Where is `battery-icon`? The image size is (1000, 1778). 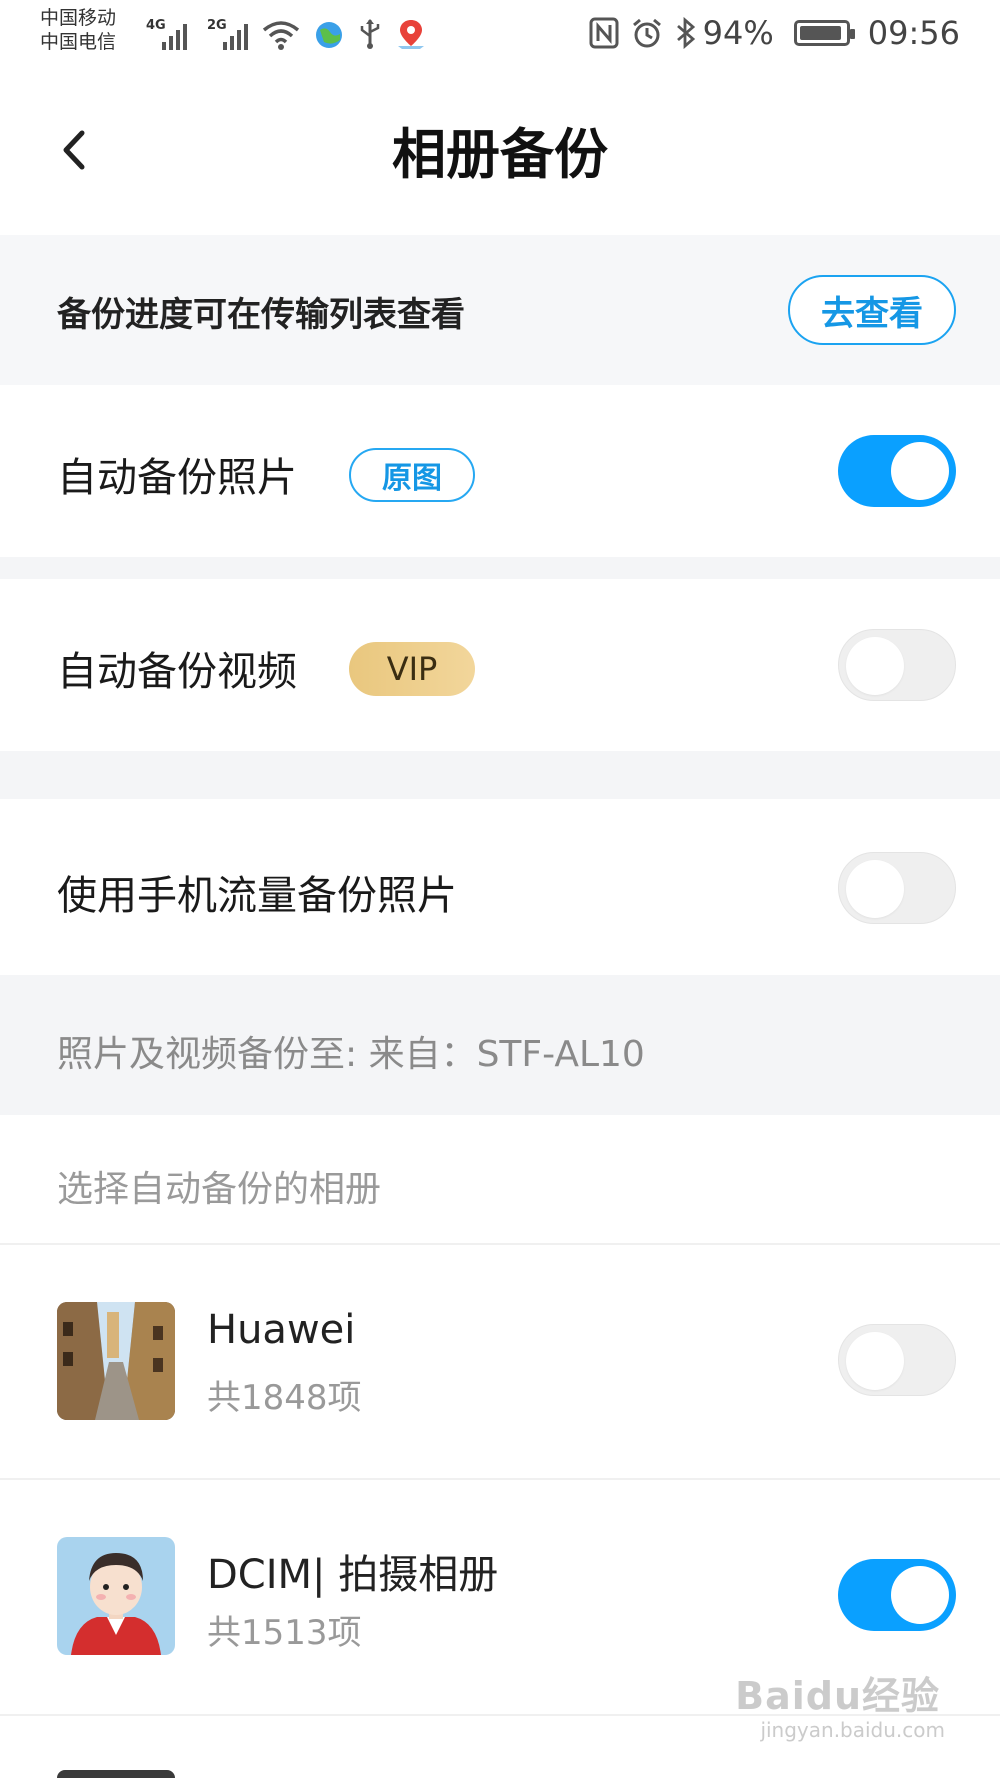
battery-icon is located at coordinates (824, 33).